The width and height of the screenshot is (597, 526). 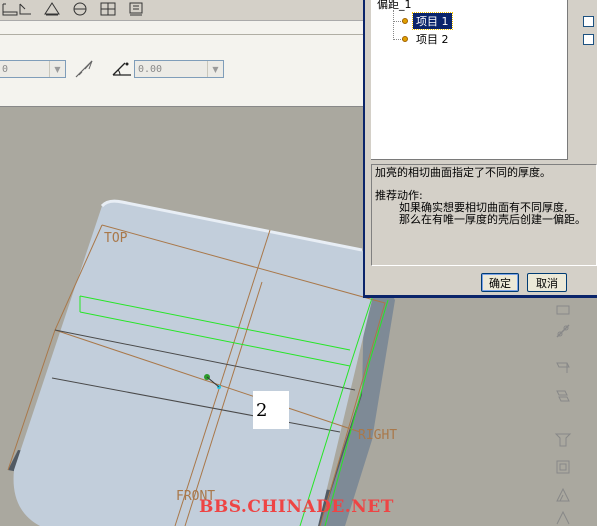 I want to click on item-1-checkbox, so click(x=588, y=21).